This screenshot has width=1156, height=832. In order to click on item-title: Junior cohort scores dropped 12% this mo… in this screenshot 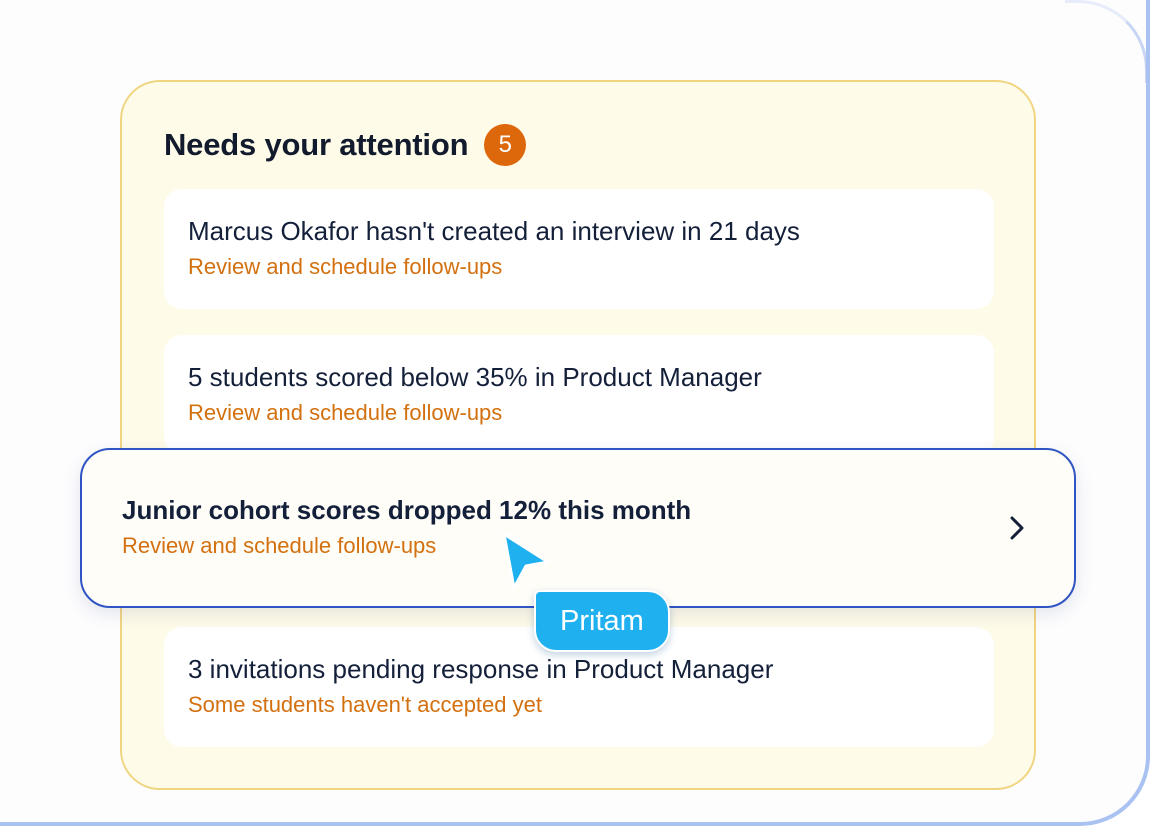, I will do `click(407, 510)`.